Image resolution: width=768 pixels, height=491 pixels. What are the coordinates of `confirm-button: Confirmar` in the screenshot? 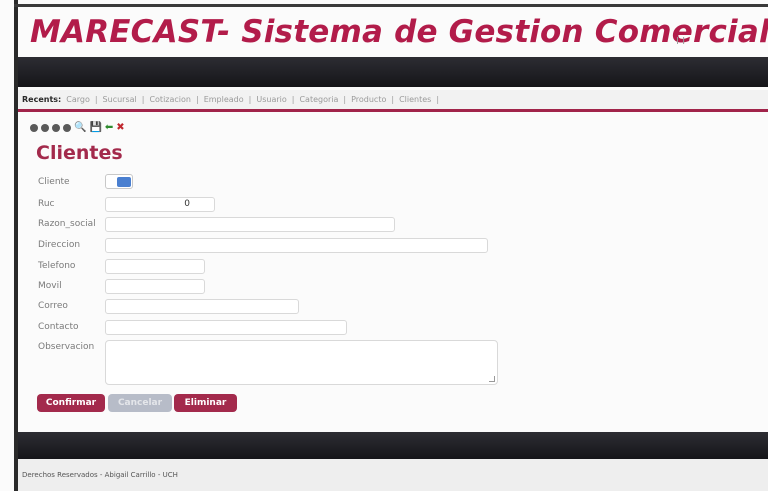 It's located at (71, 403).